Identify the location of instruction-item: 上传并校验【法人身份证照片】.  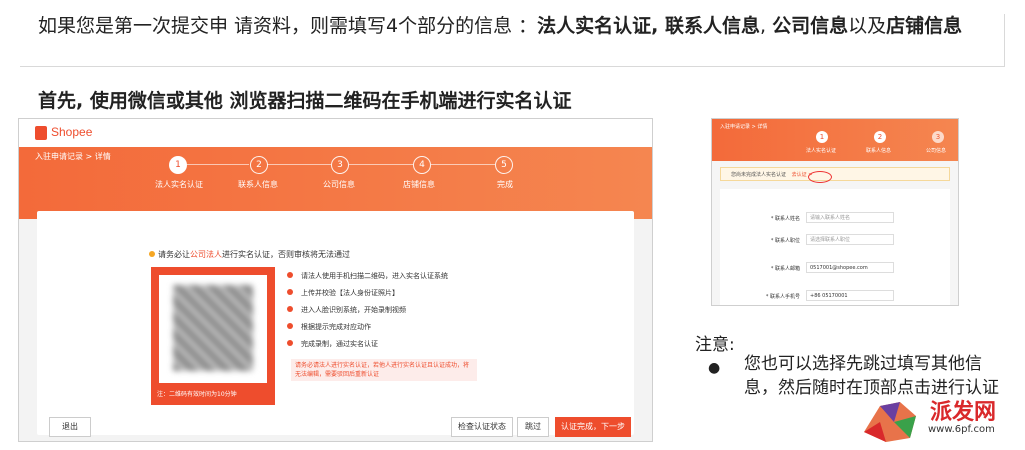
(377, 296).